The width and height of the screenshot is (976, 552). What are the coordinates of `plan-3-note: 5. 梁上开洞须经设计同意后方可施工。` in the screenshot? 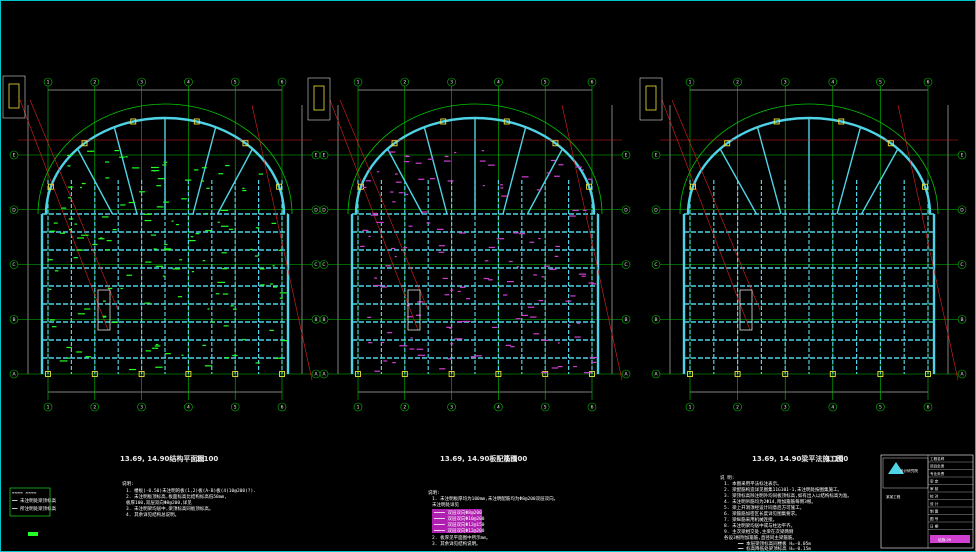 It's located at (764, 507).